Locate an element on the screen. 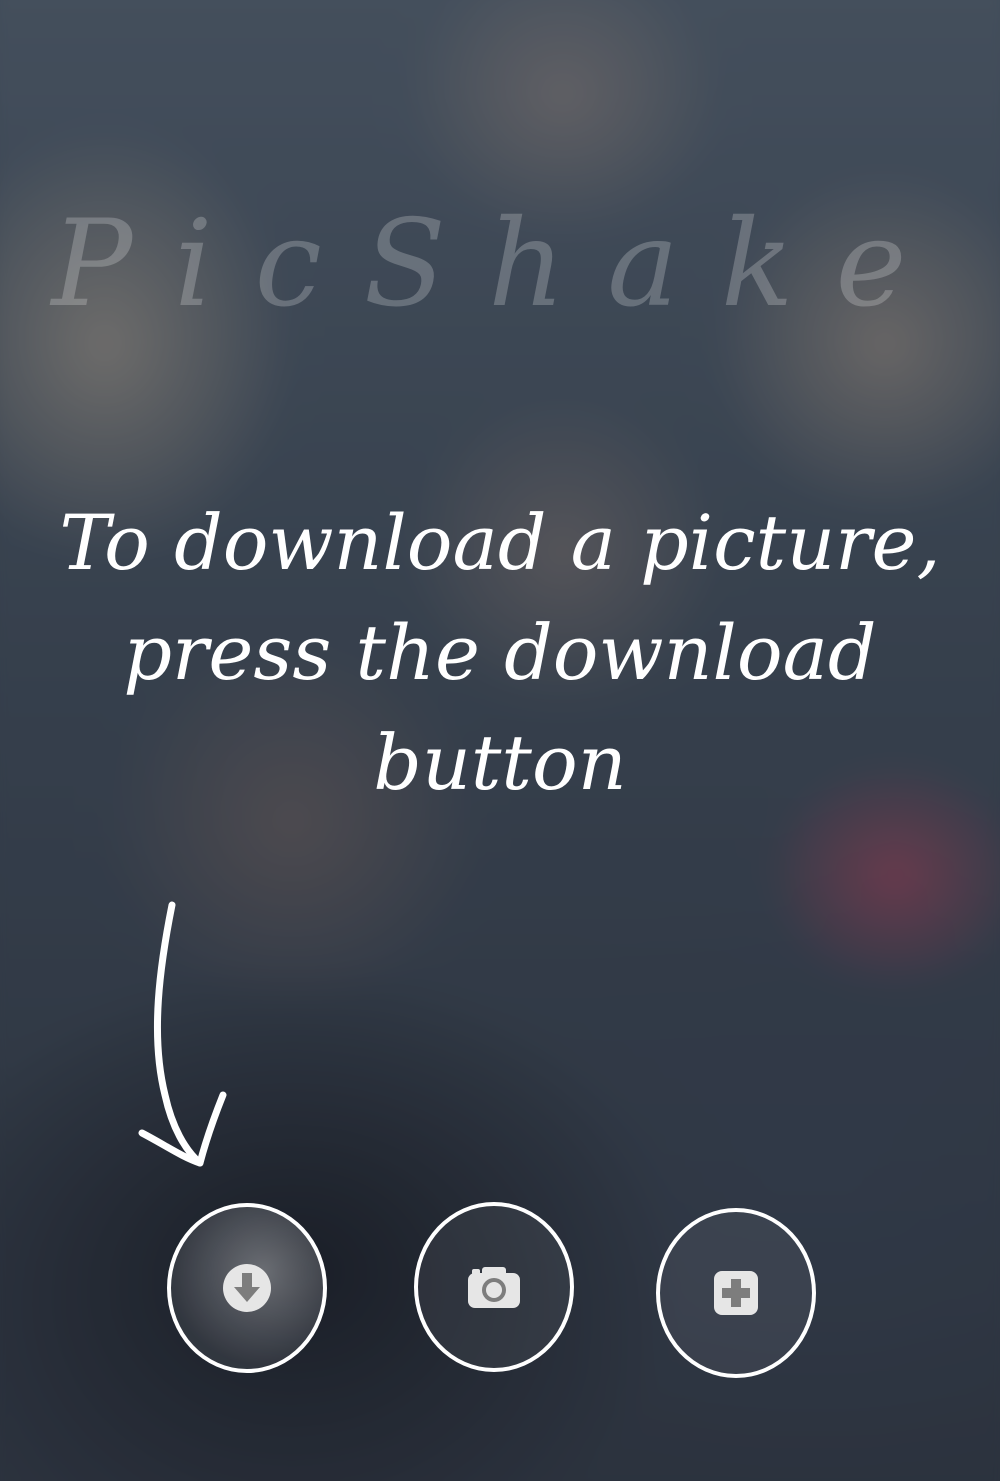 This screenshot has height=1481, width=1000. pointer-arrow-icon is located at coordinates (182, 1034).